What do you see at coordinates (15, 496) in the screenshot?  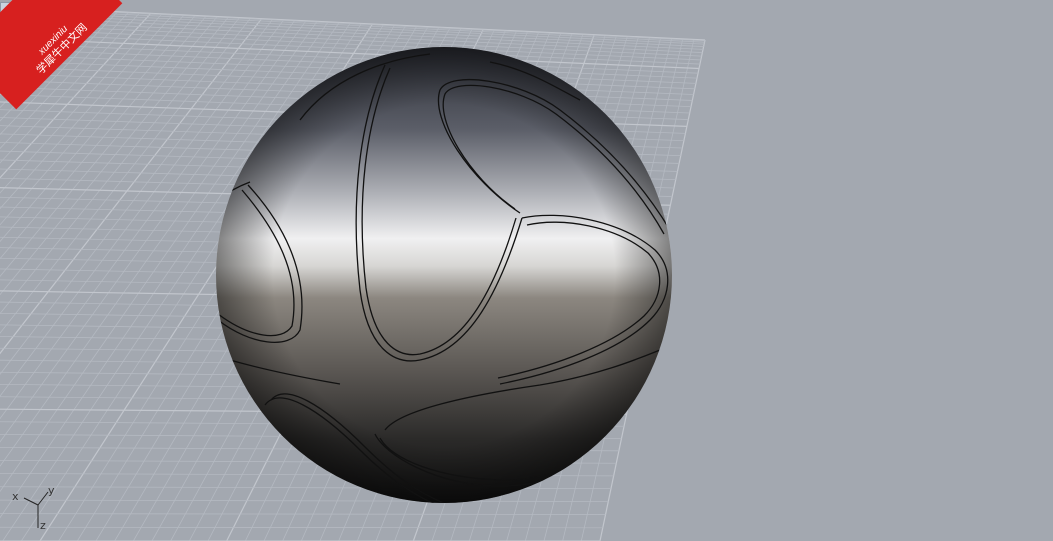 I see `axis-x-label: x` at bounding box center [15, 496].